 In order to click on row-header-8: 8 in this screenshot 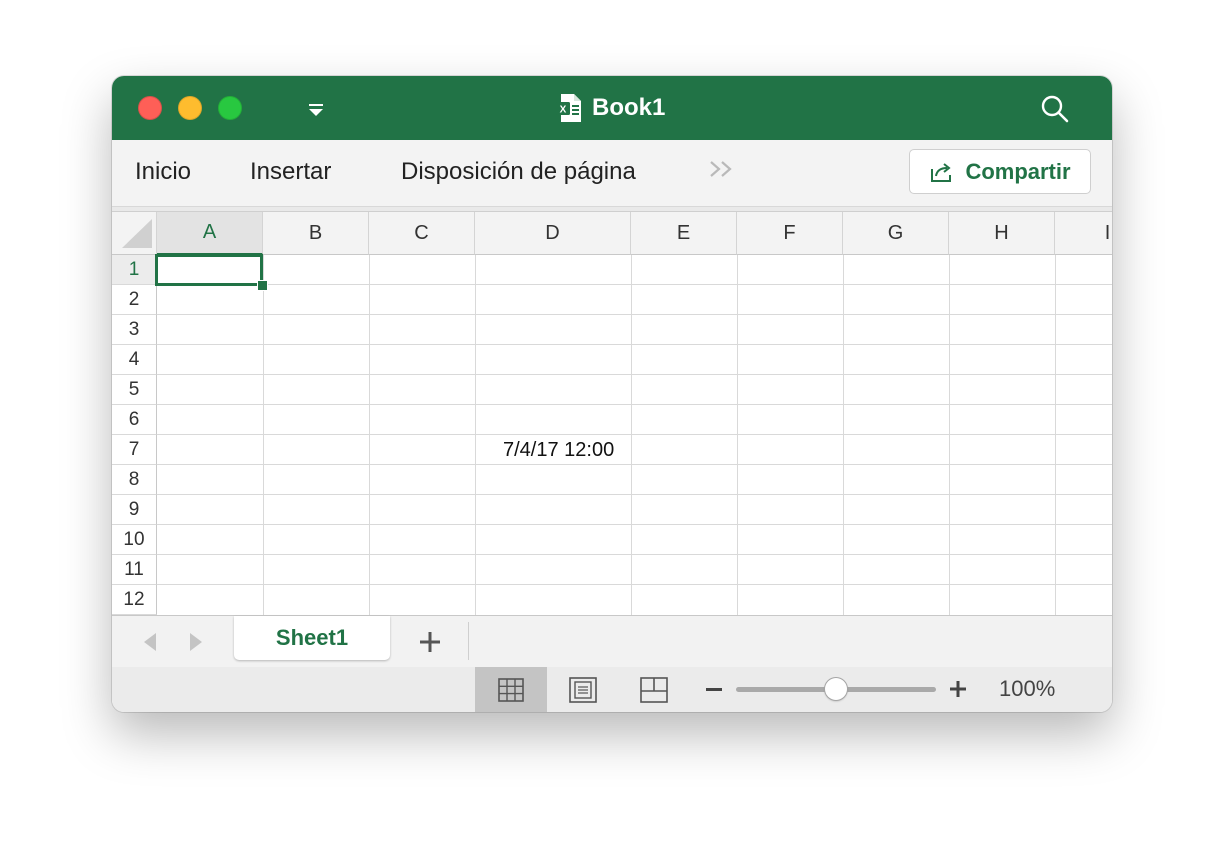, I will do `click(134, 480)`.